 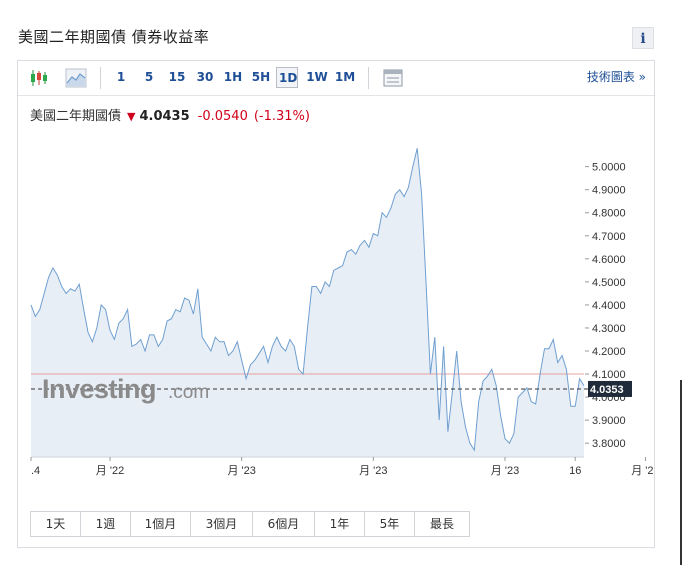 What do you see at coordinates (188, 392) in the screenshot?
I see `watermark-suffix: .com` at bounding box center [188, 392].